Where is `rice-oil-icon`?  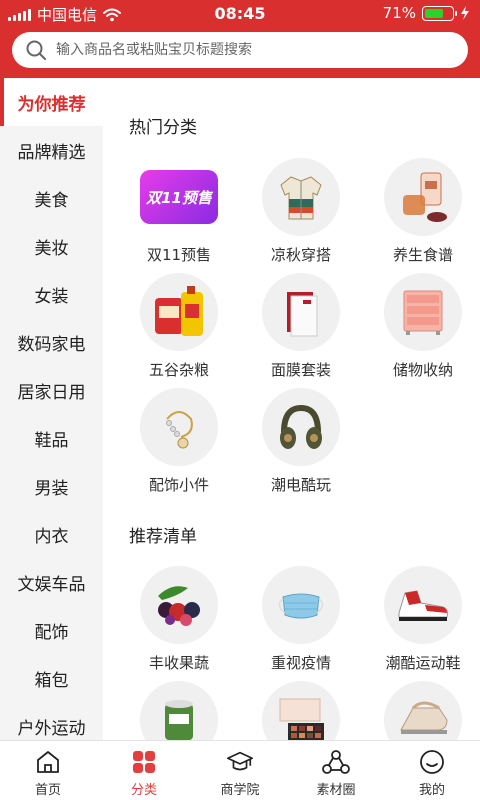 rice-oil-icon is located at coordinates (179, 312).